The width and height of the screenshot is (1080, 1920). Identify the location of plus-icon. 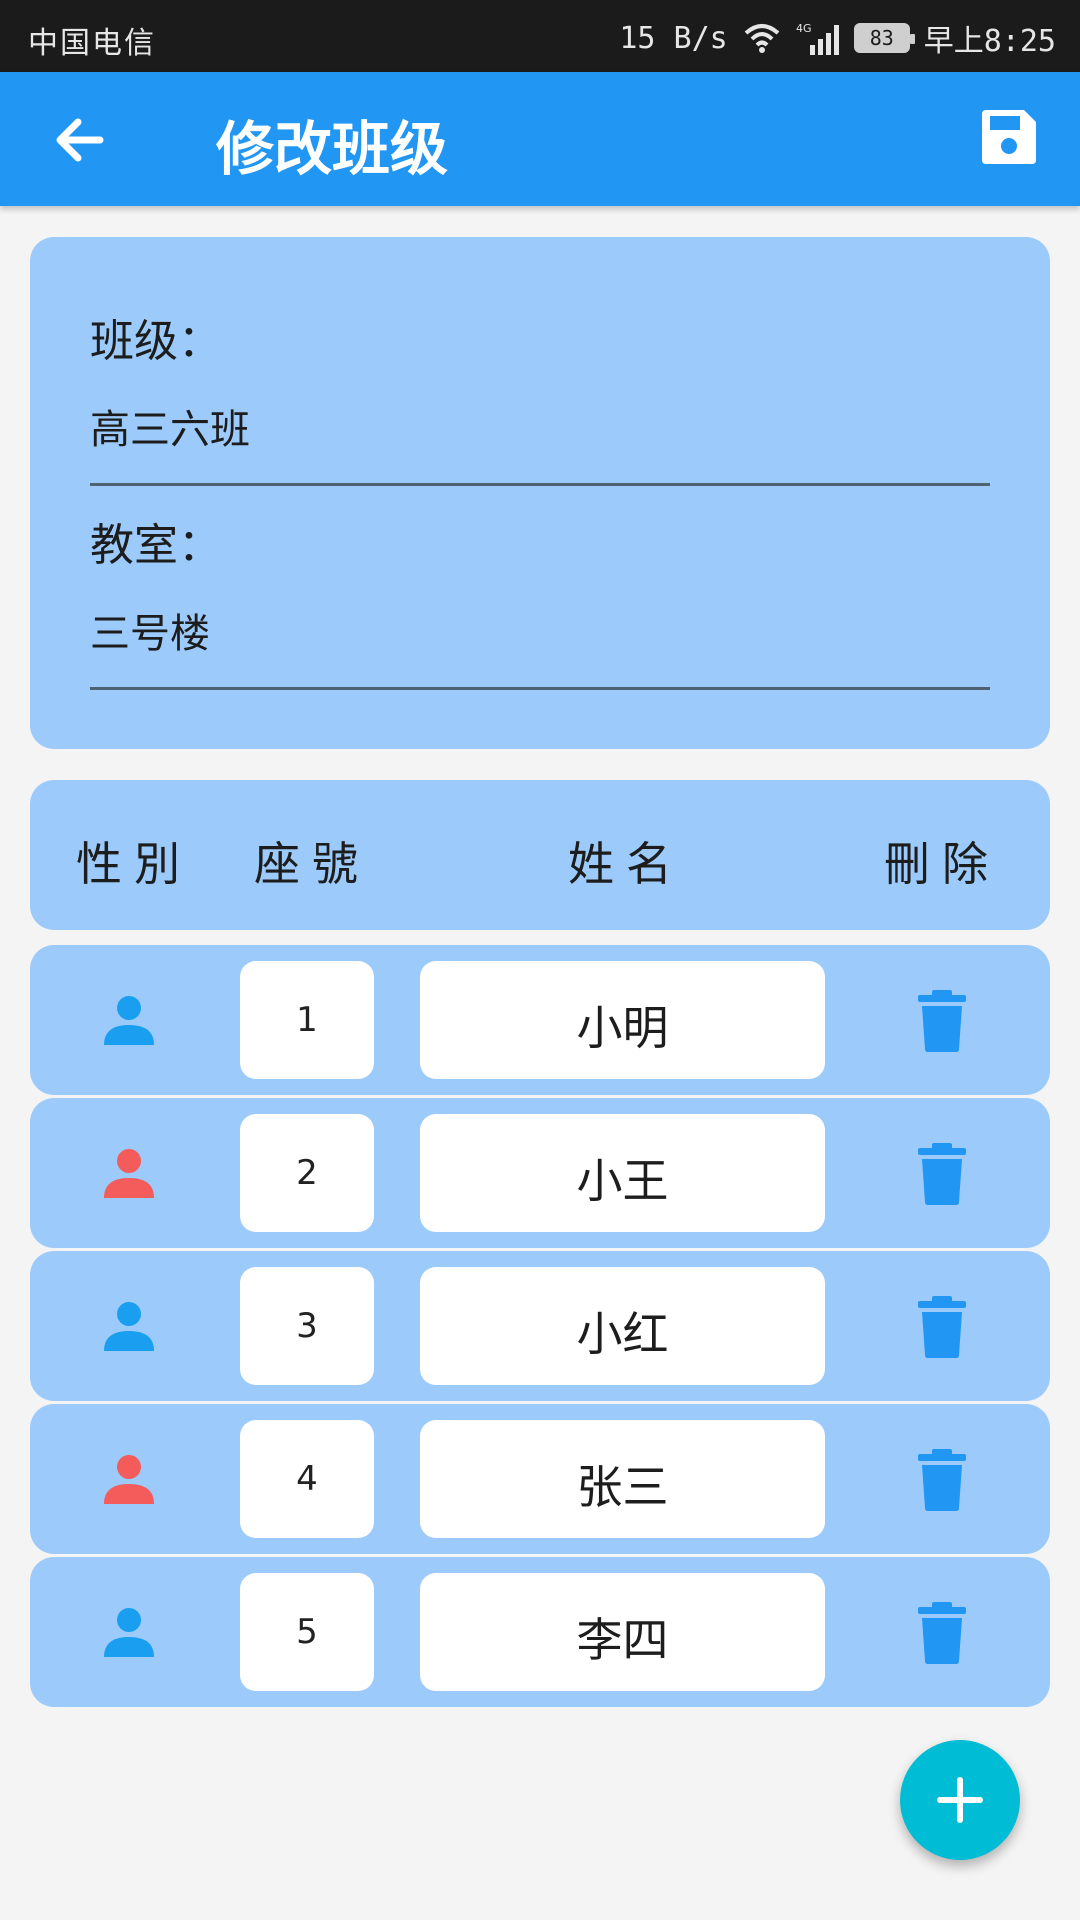
(960, 1800).